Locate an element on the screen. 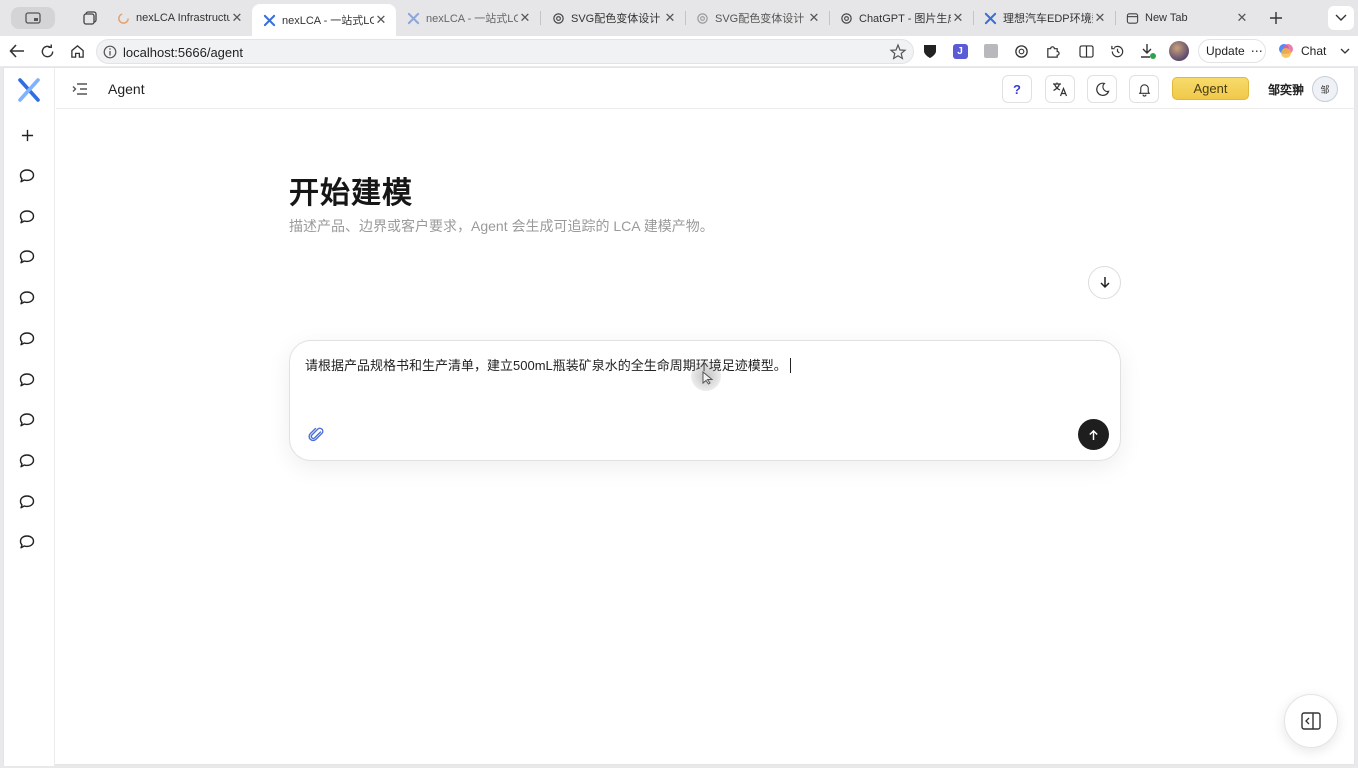 The image size is (1358, 768). scroll-down-button is located at coordinates (1104, 282).